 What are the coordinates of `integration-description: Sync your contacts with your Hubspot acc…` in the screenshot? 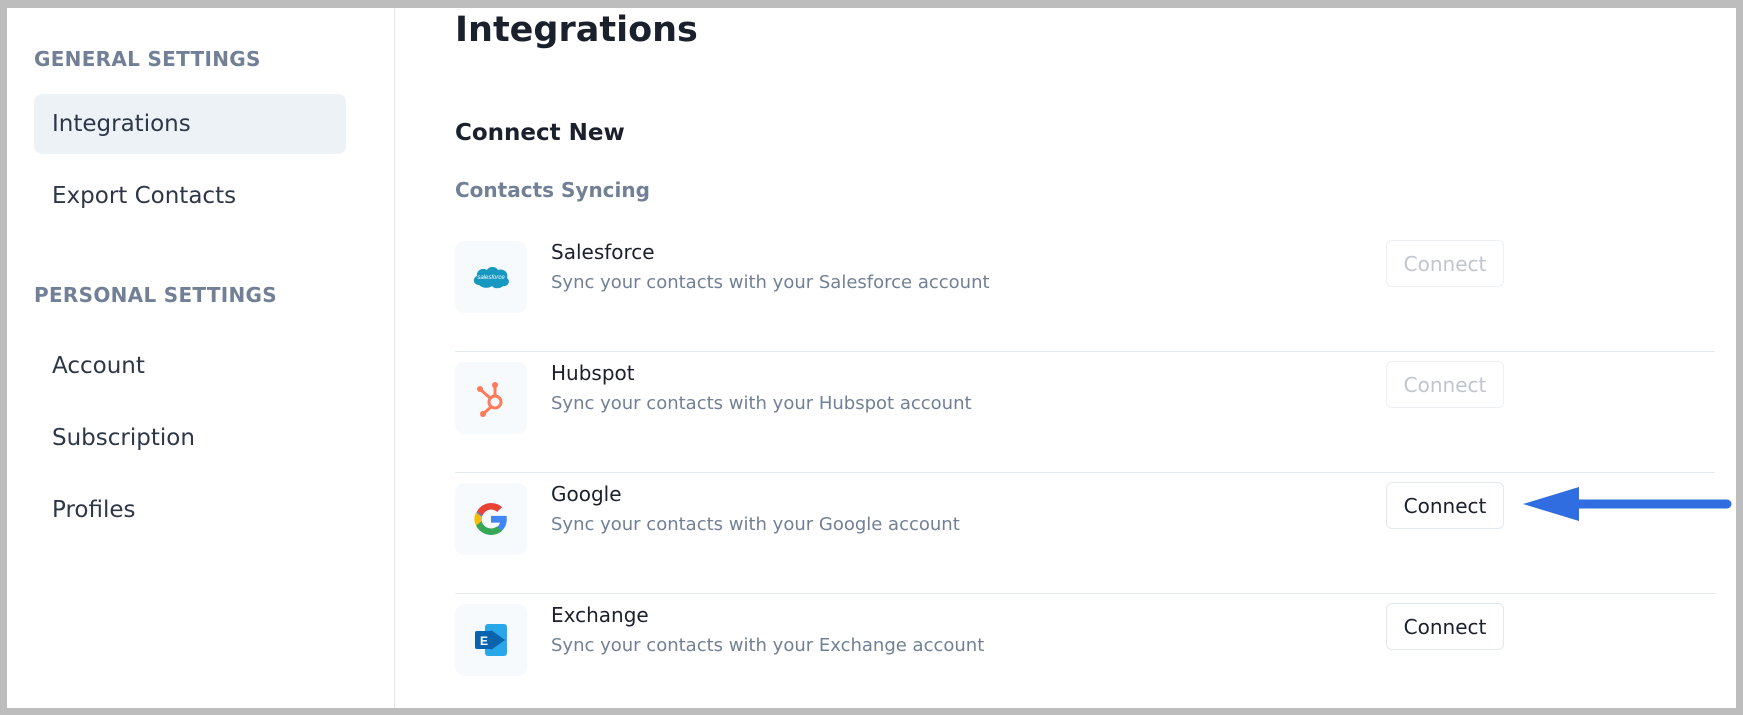 It's located at (761, 403).